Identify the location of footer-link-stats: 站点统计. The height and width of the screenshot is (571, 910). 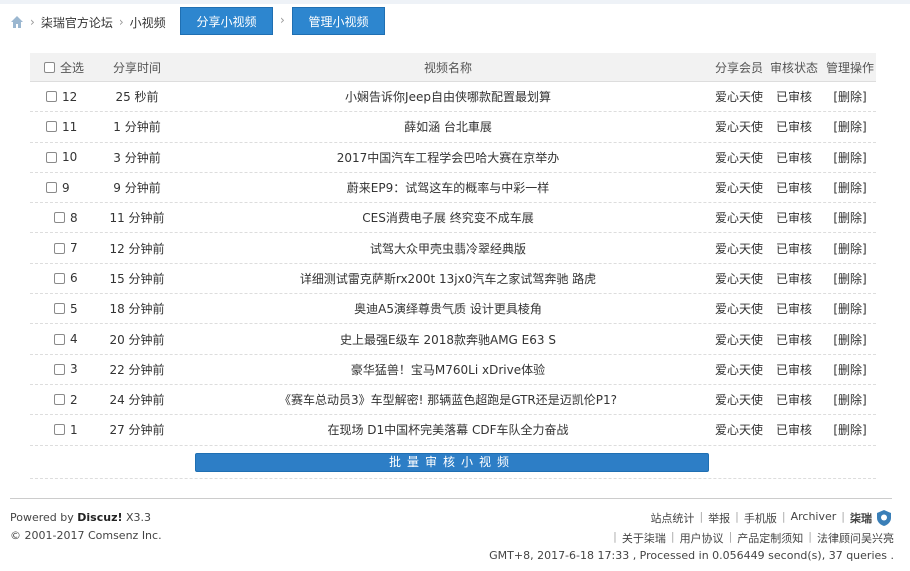
(672, 518).